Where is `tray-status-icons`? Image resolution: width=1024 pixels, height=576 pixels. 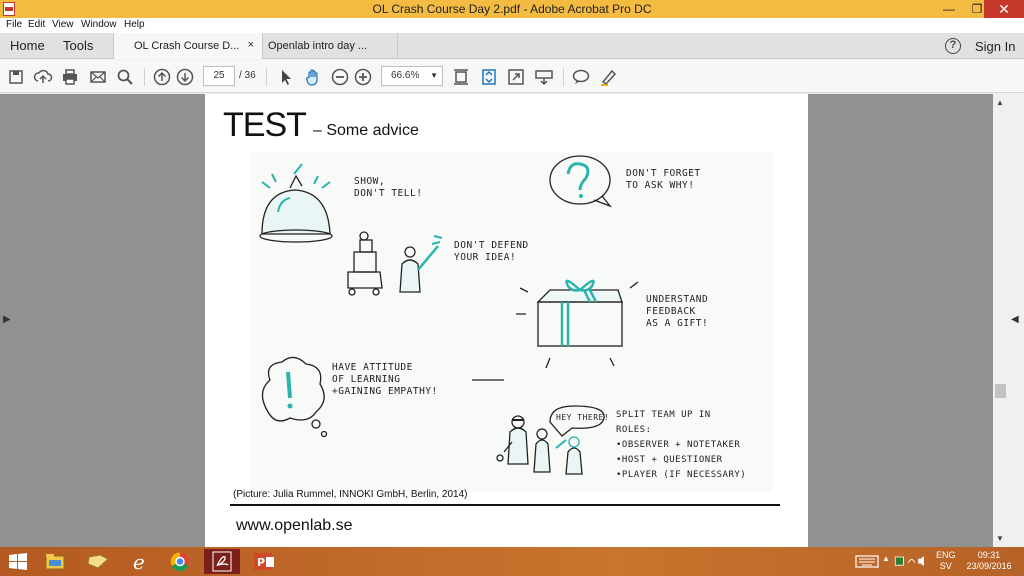
tray-status-icons is located at coordinates (914, 561).